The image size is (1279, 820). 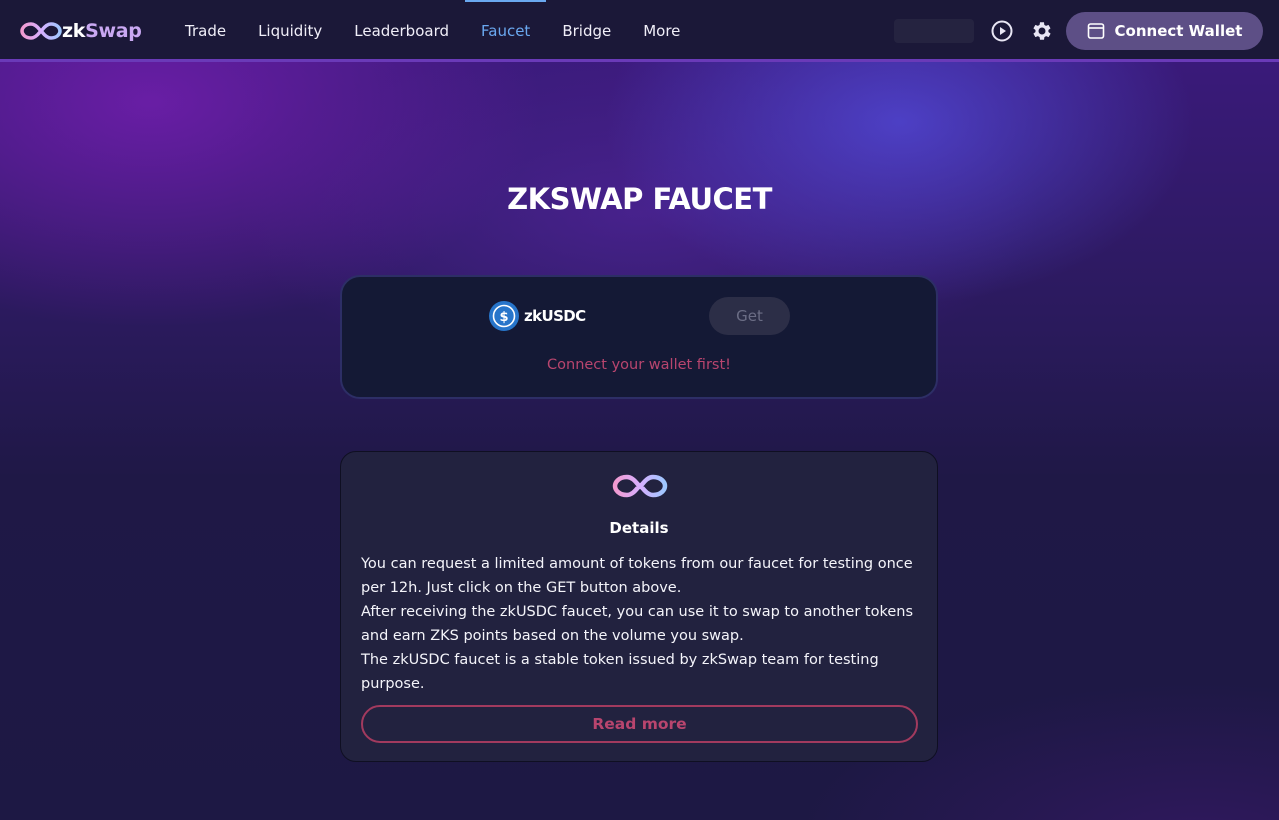 I want to click on read-more-button: Read more, so click(x=639, y=724).